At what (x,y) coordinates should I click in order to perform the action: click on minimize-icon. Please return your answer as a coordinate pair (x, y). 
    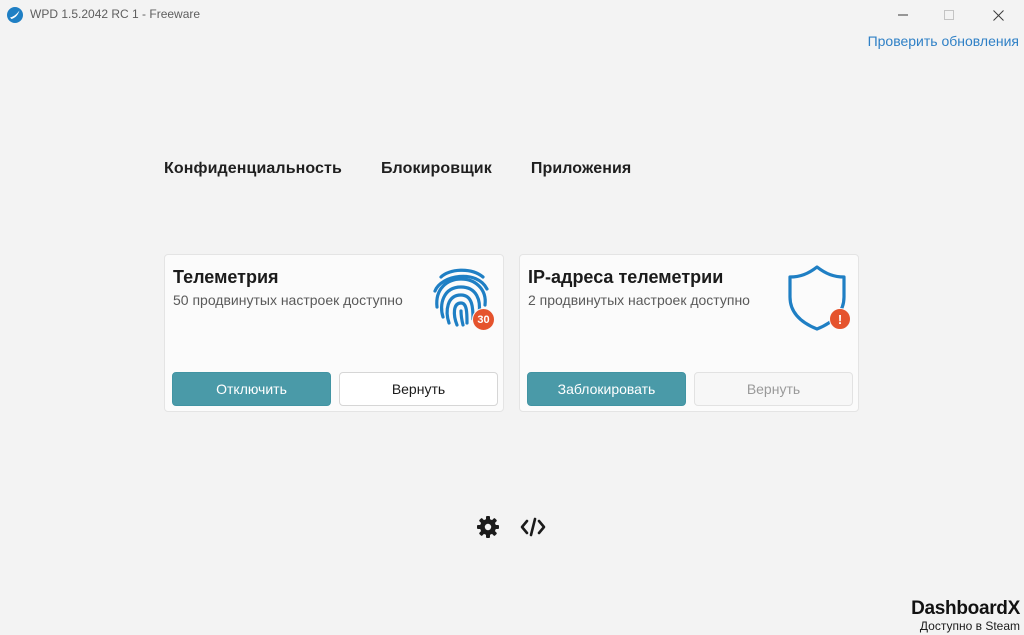
    Looking at the image, I should click on (903, 15).